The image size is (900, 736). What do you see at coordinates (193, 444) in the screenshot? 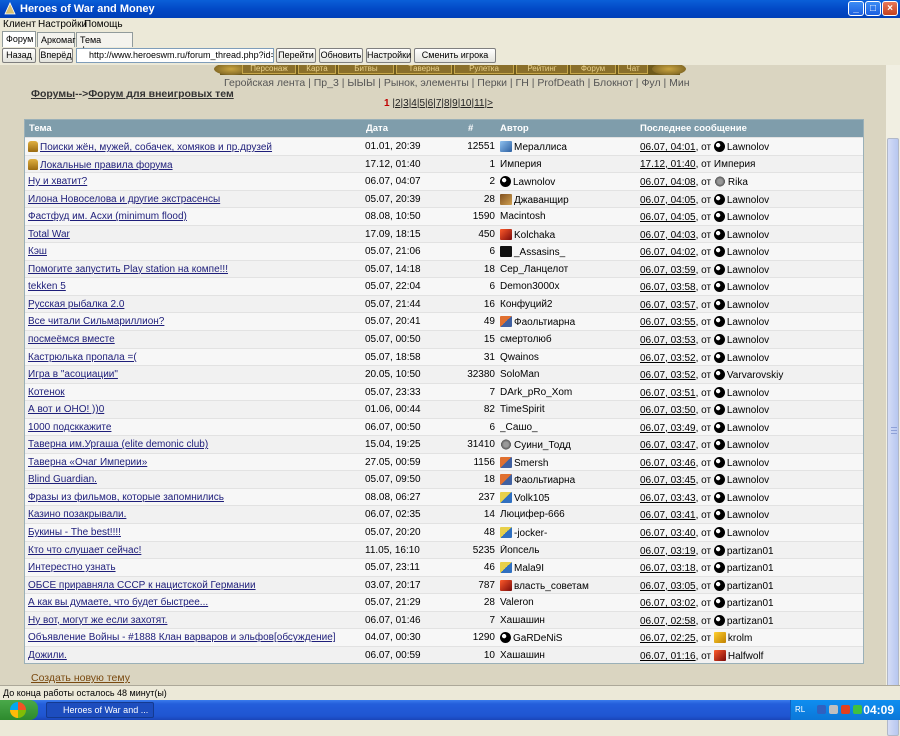
I see `topic-link: Таверна им.Ургаша (elite demonic club)` at bounding box center [193, 444].